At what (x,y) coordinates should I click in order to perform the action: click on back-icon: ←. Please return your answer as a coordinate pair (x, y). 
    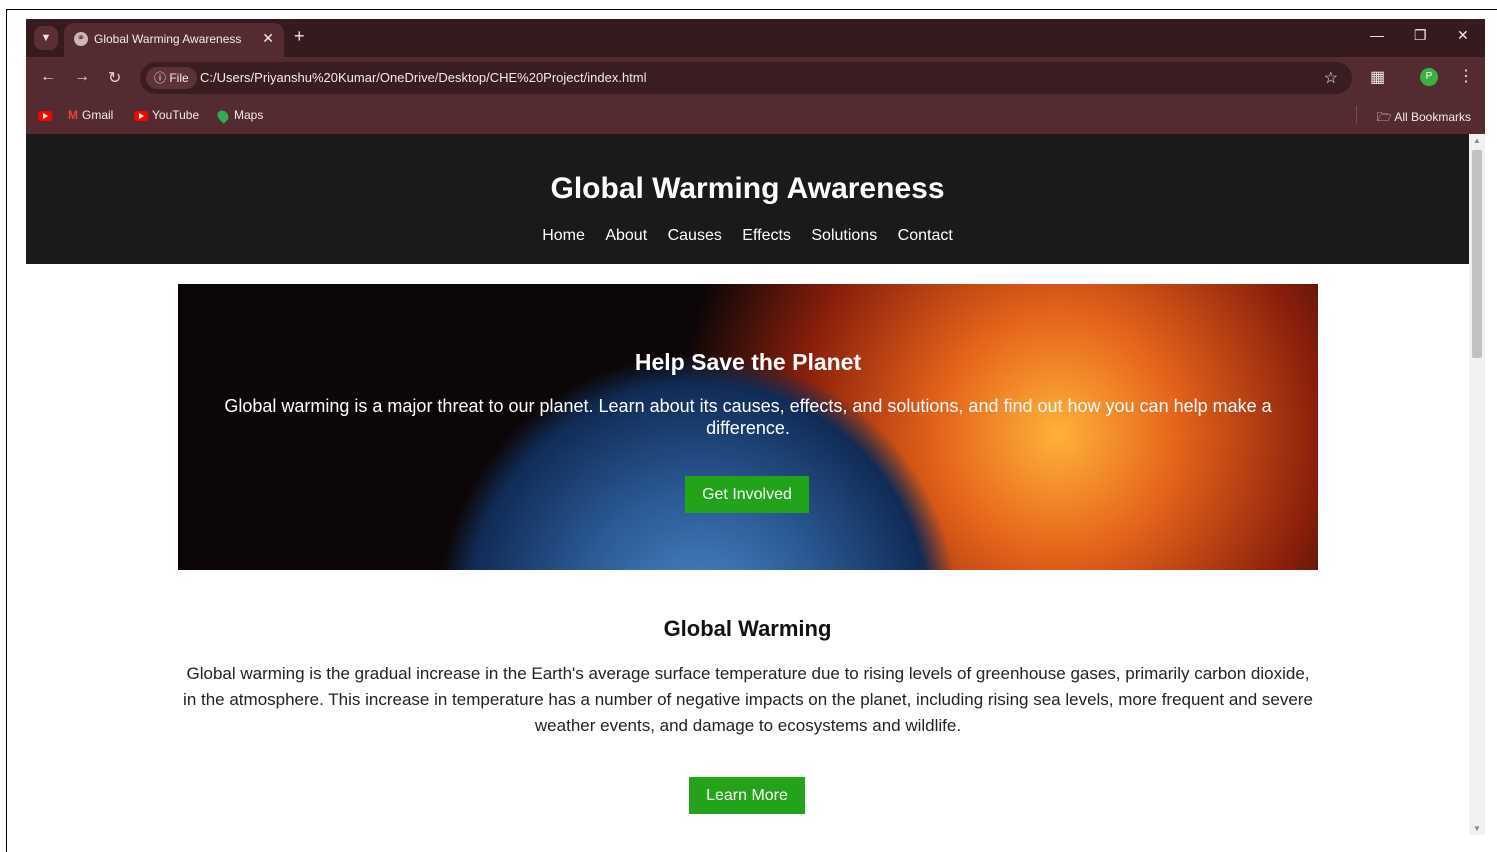
    Looking at the image, I should click on (48, 77).